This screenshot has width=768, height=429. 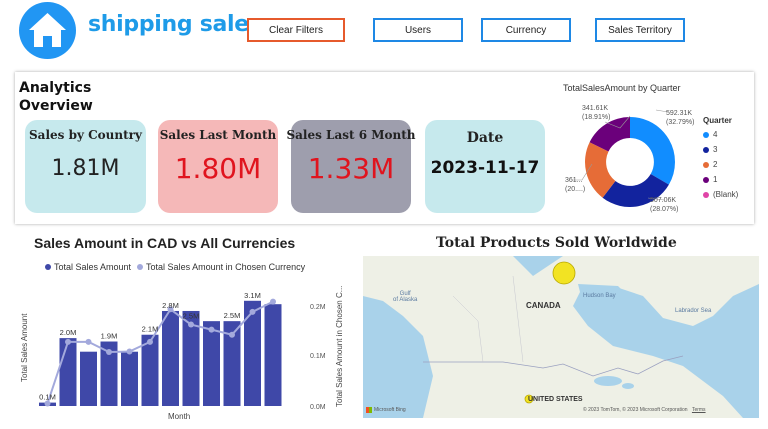 What do you see at coordinates (56, 106) in the screenshot?
I see `analytics-title-line2: Overview` at bounding box center [56, 106].